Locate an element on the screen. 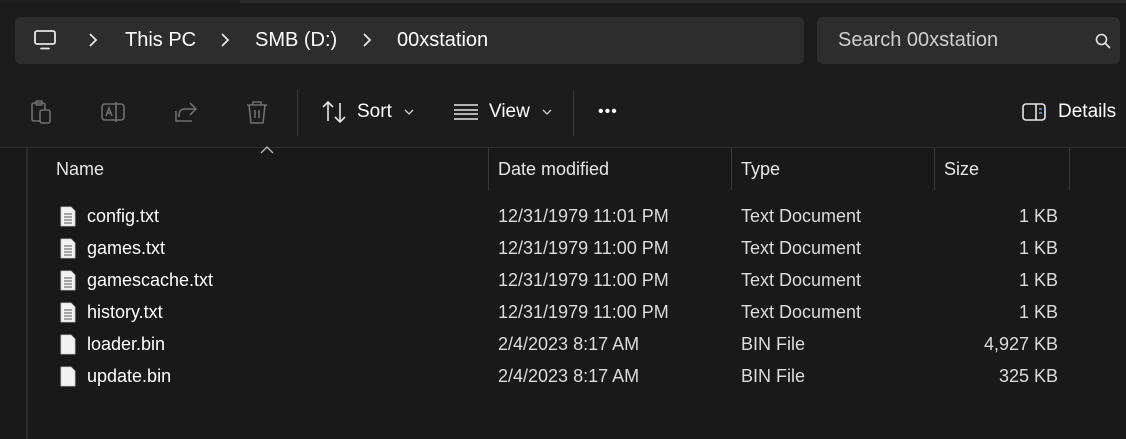 This screenshot has height=439, width=1126. column-header-type: Type is located at coordinates (760, 169).